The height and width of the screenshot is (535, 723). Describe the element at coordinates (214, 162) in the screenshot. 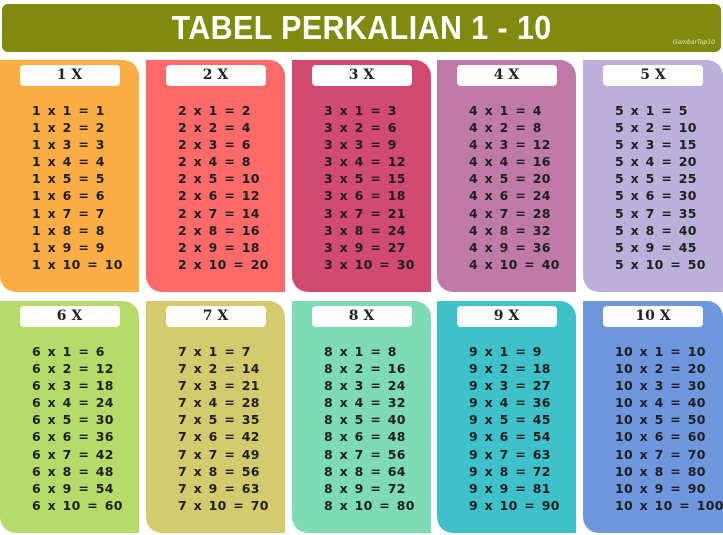

I see `table-row: 2 x 4 = 8` at that location.